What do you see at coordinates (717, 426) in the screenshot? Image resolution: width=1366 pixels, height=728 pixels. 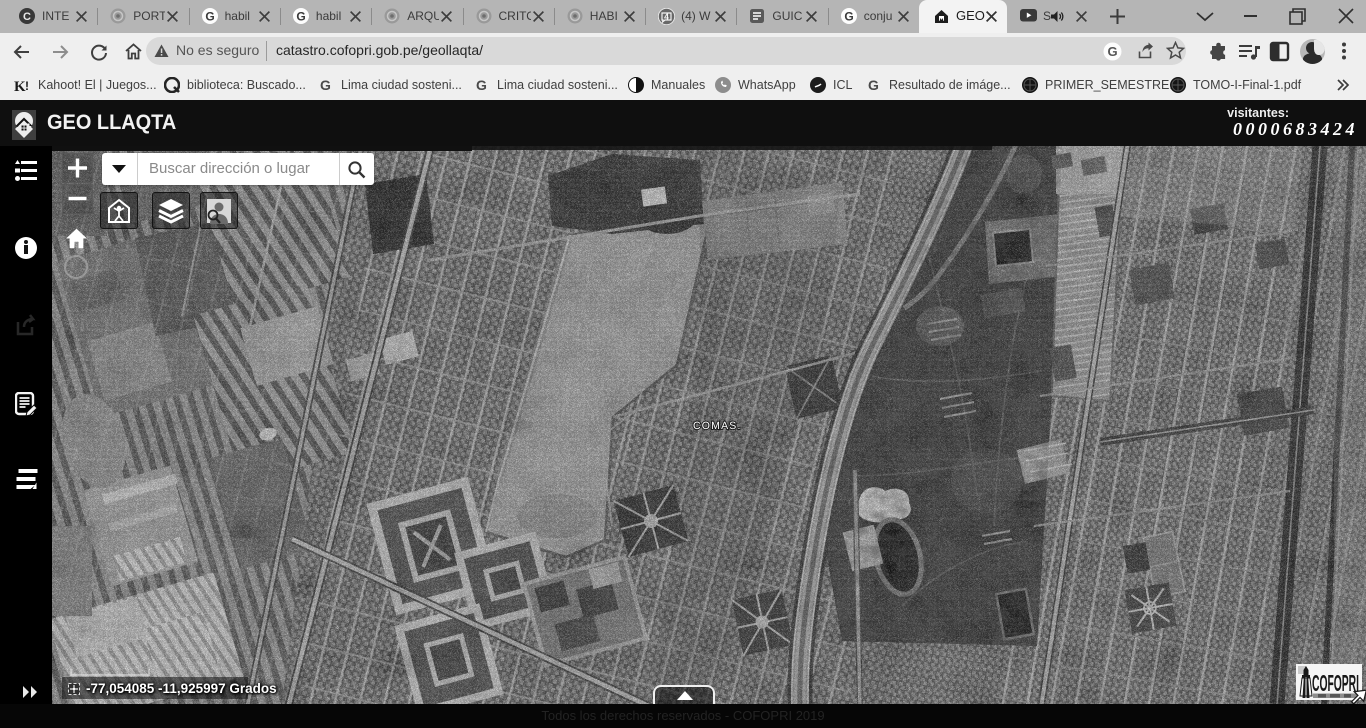 I see `svg-text: COMAS.` at bounding box center [717, 426].